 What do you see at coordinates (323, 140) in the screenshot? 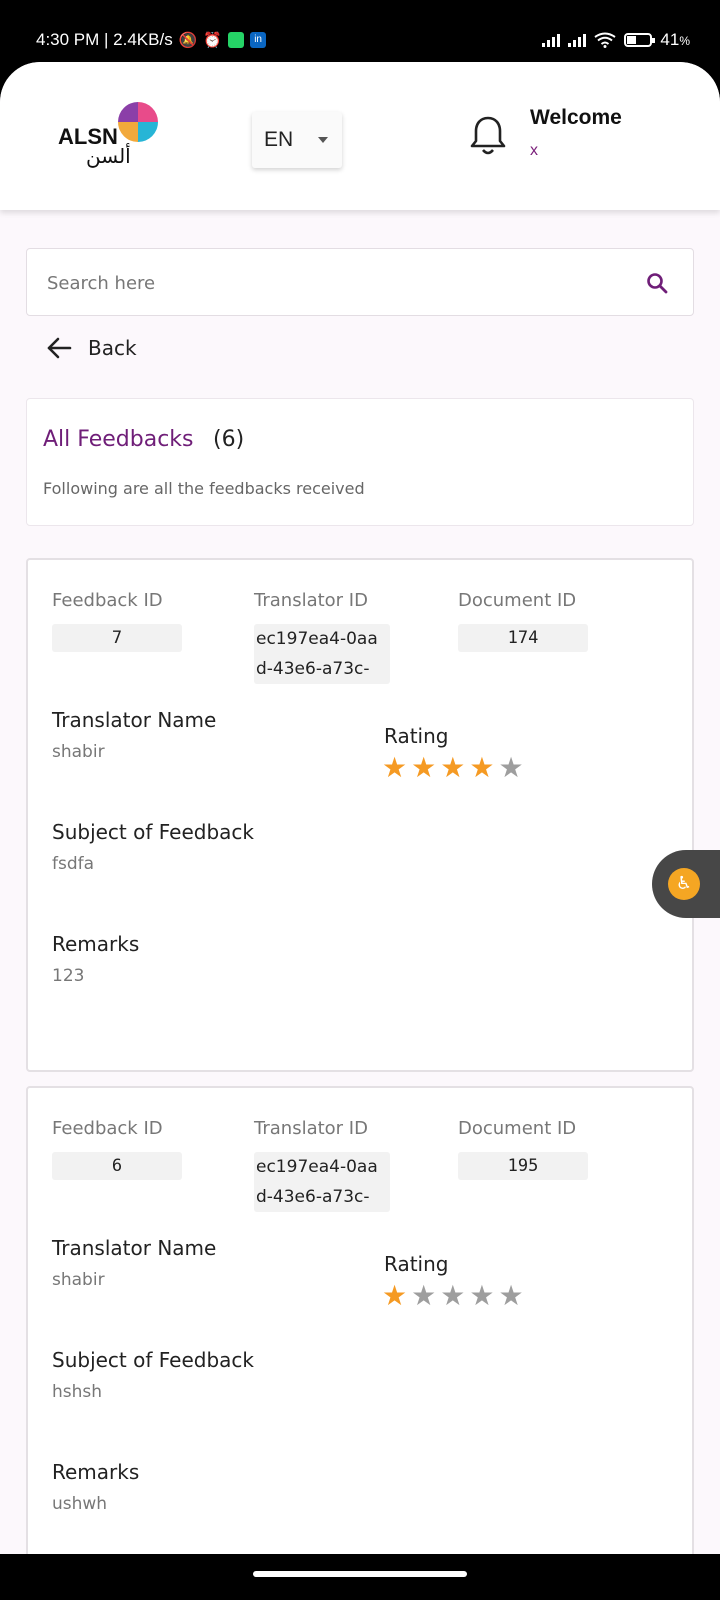
I see `caret-down-icon` at bounding box center [323, 140].